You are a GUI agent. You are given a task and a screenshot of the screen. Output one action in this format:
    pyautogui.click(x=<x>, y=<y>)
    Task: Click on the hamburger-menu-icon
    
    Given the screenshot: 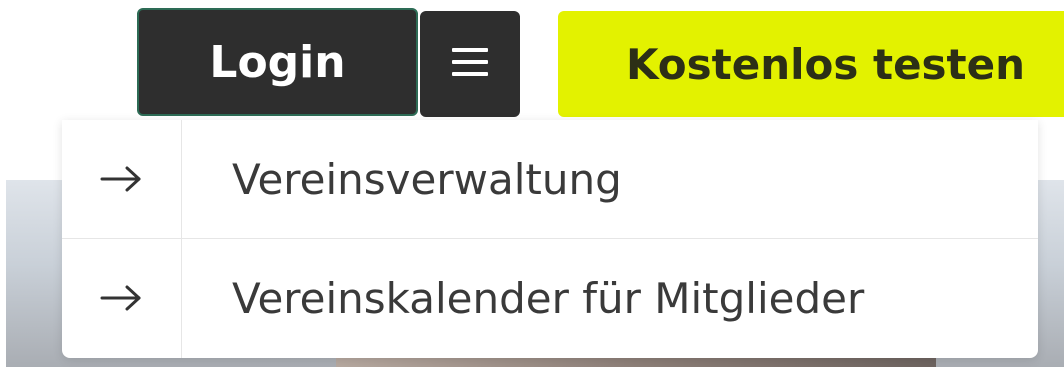 What is the action you would take?
    pyautogui.click(x=470, y=64)
    